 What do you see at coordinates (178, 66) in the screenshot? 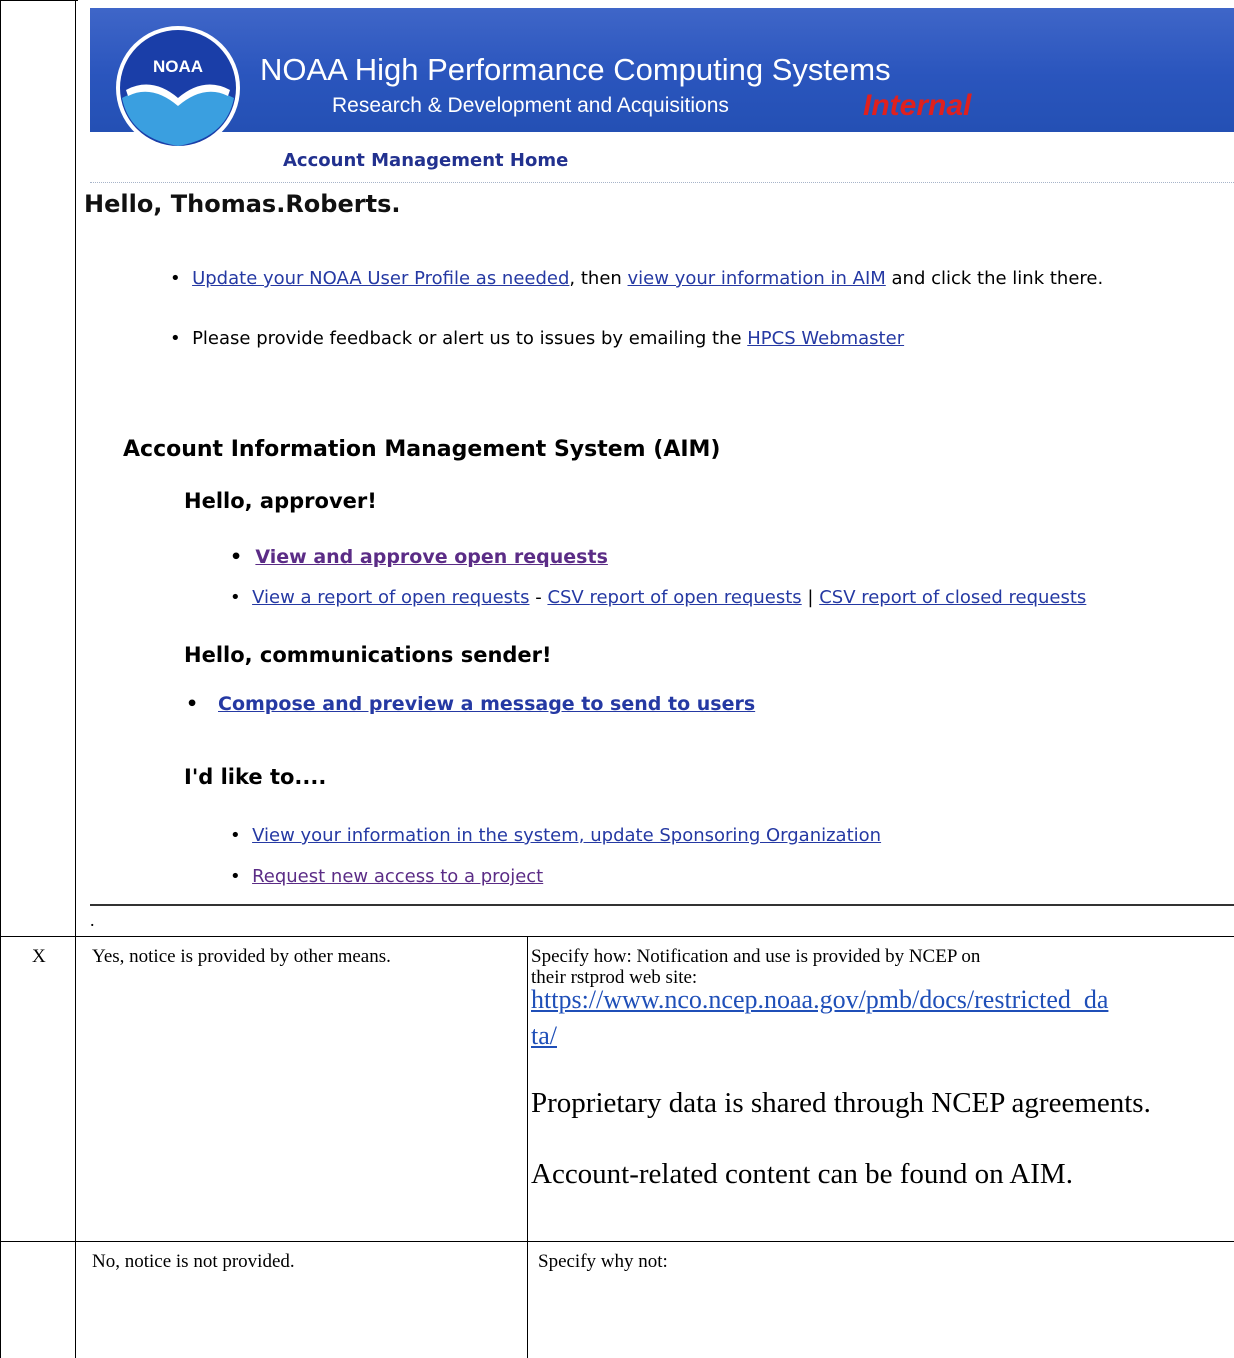
I see `noaa-logo-text: NOAA` at bounding box center [178, 66].